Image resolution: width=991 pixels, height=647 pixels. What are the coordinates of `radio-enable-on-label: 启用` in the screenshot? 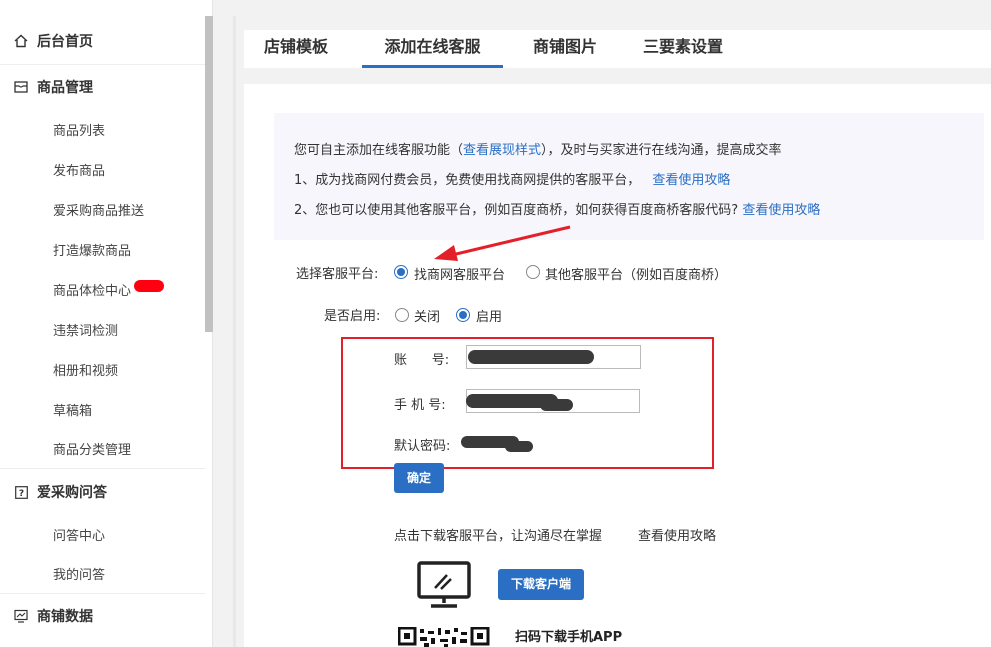 It's located at (489, 315).